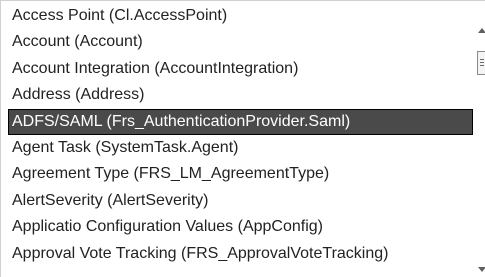 The image size is (485, 277). What do you see at coordinates (481, 269) in the screenshot?
I see `arrow-down-icon` at bounding box center [481, 269].